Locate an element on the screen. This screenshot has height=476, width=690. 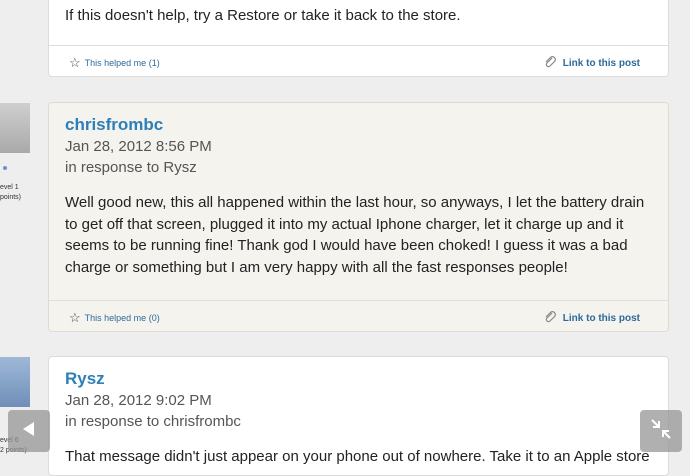
collapse-button is located at coordinates (661, 431).